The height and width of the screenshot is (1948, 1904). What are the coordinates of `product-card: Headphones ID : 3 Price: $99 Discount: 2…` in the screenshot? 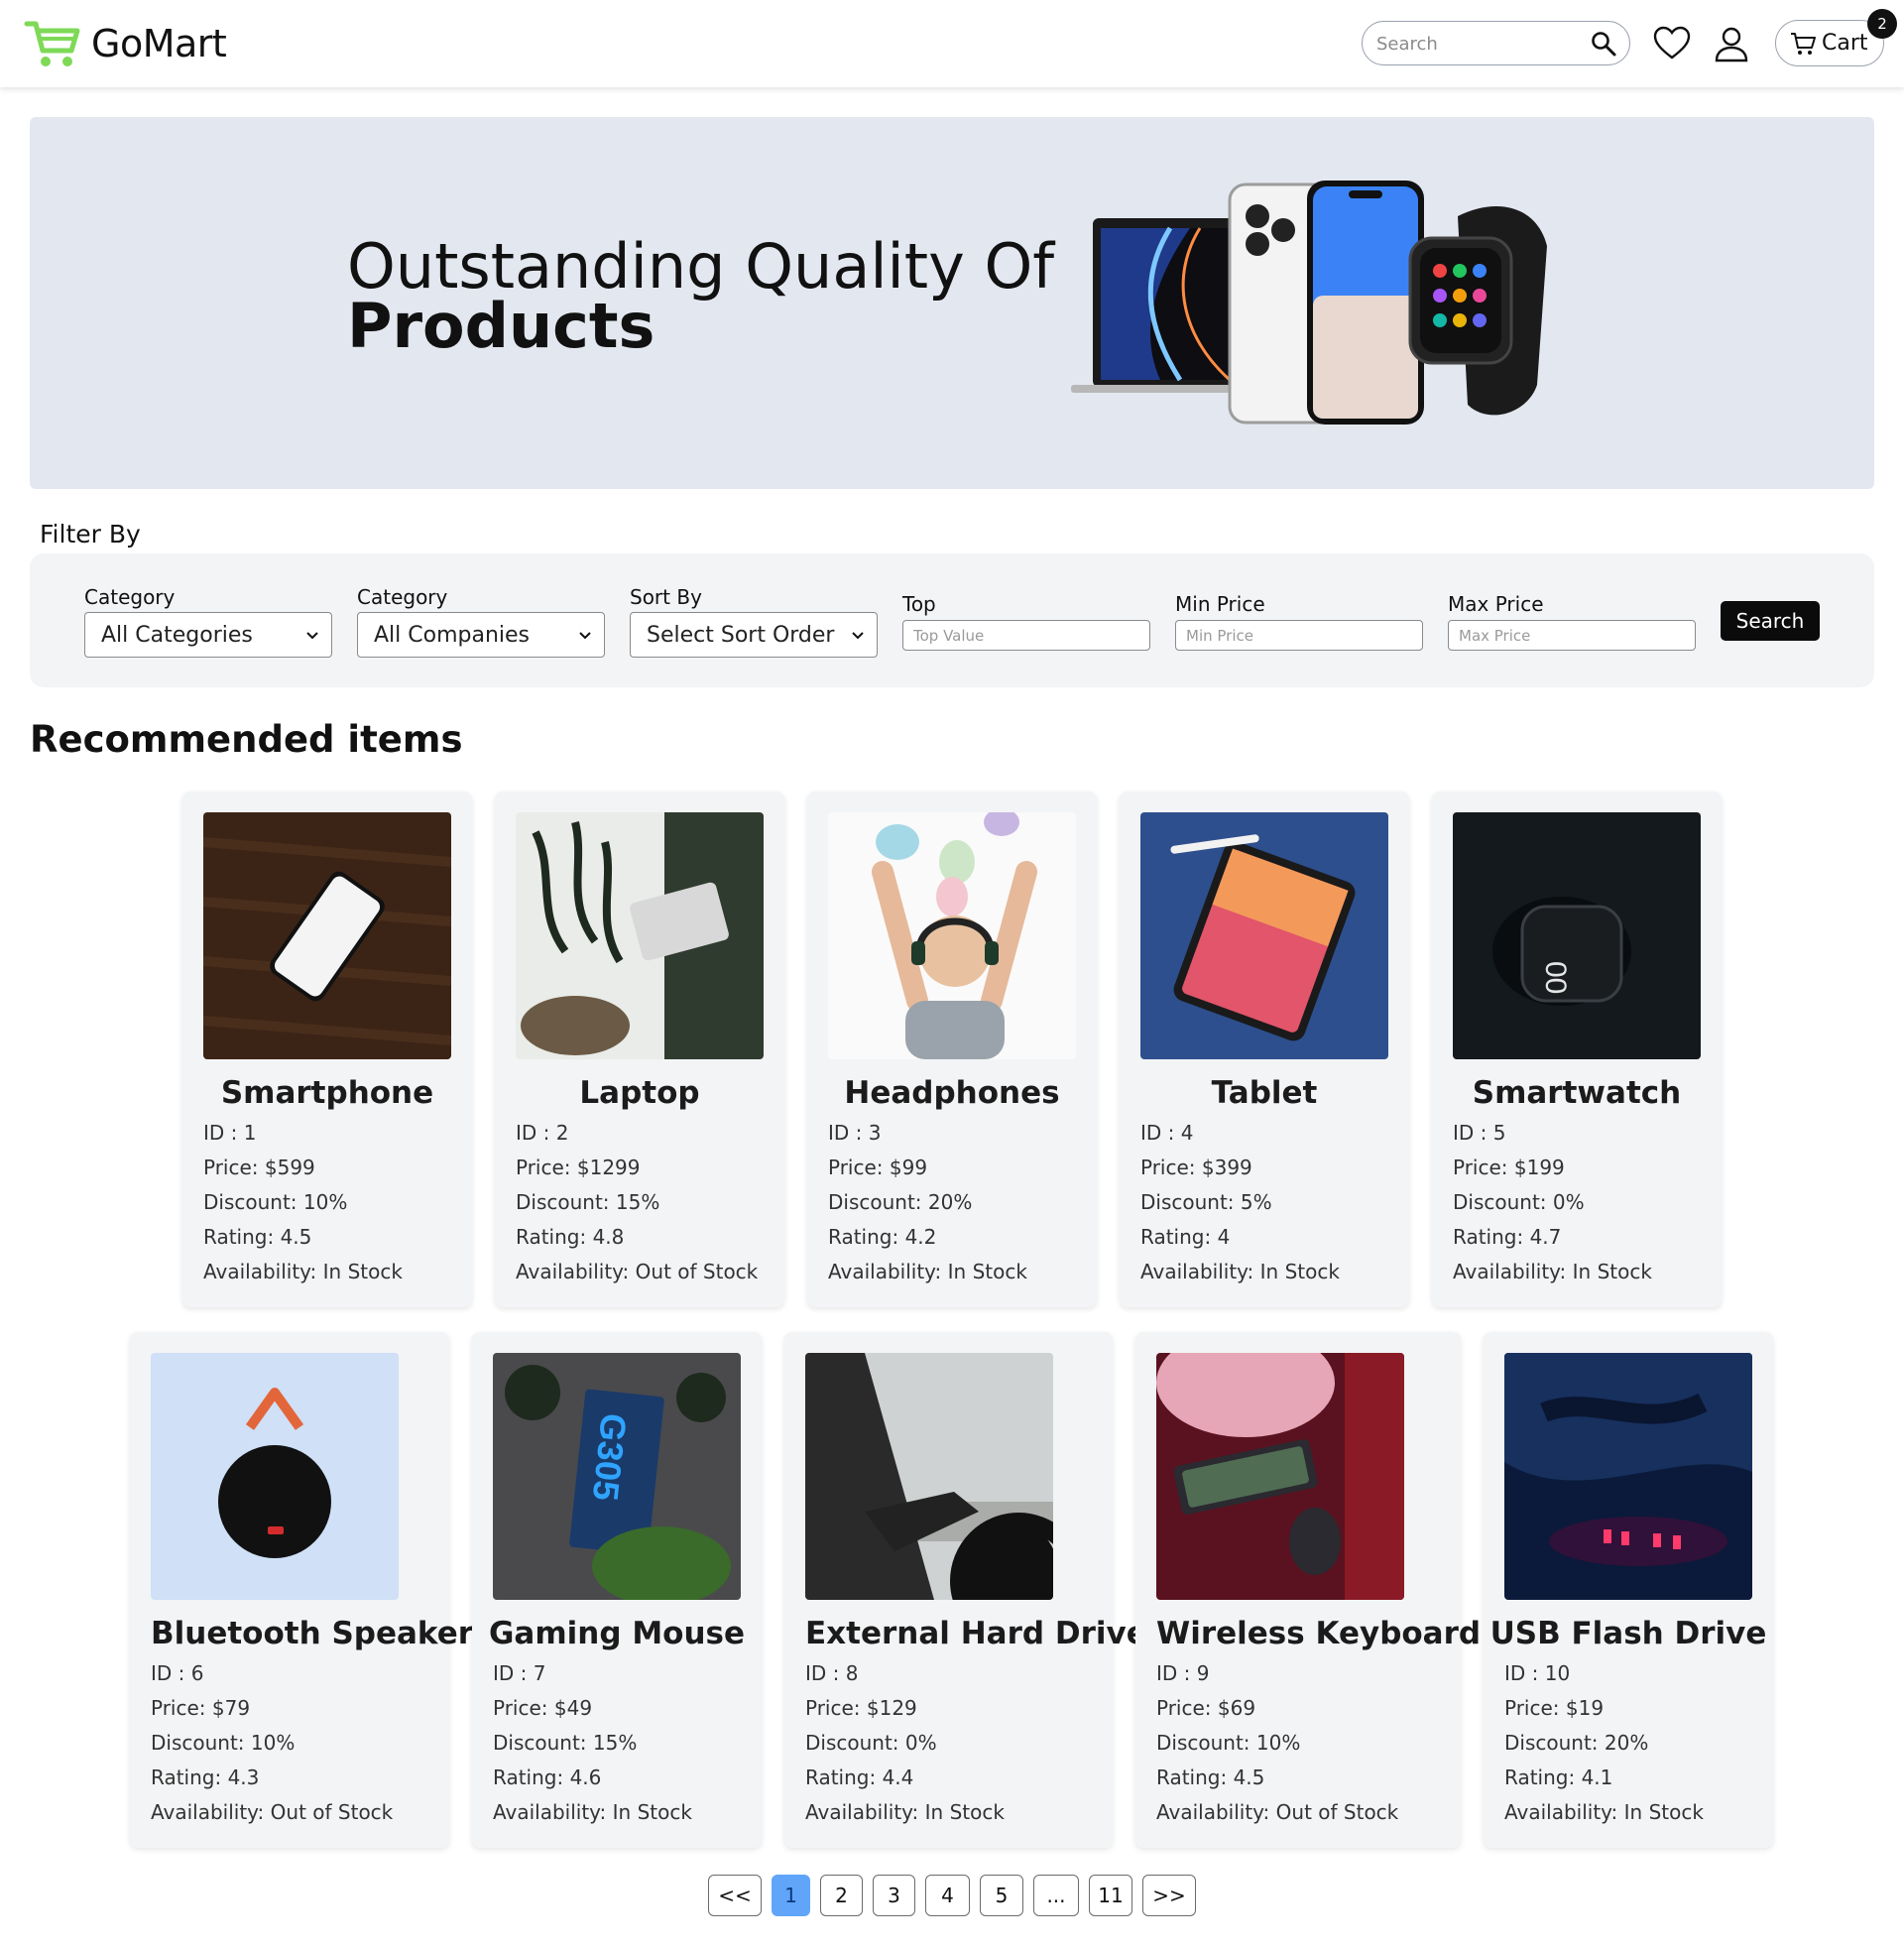 It's located at (952, 1049).